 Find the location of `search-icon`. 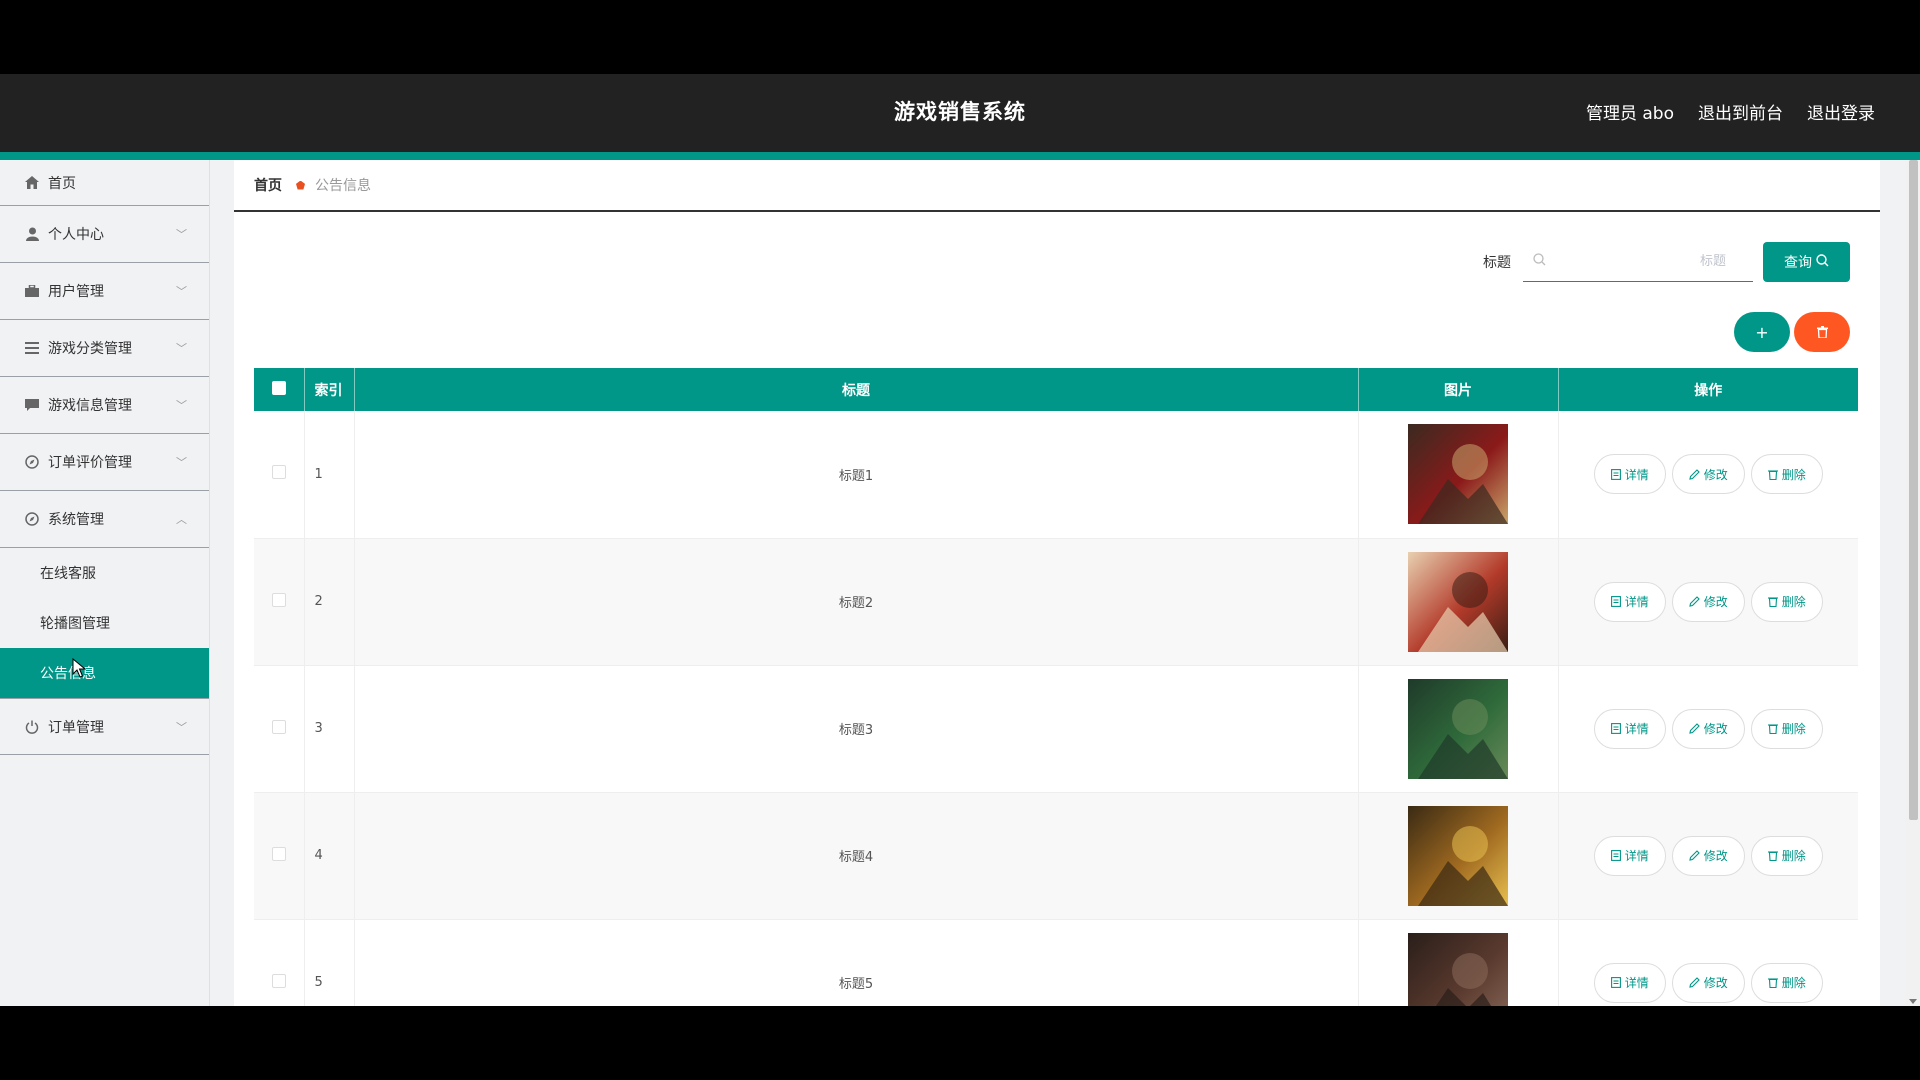

search-icon is located at coordinates (1539, 261).